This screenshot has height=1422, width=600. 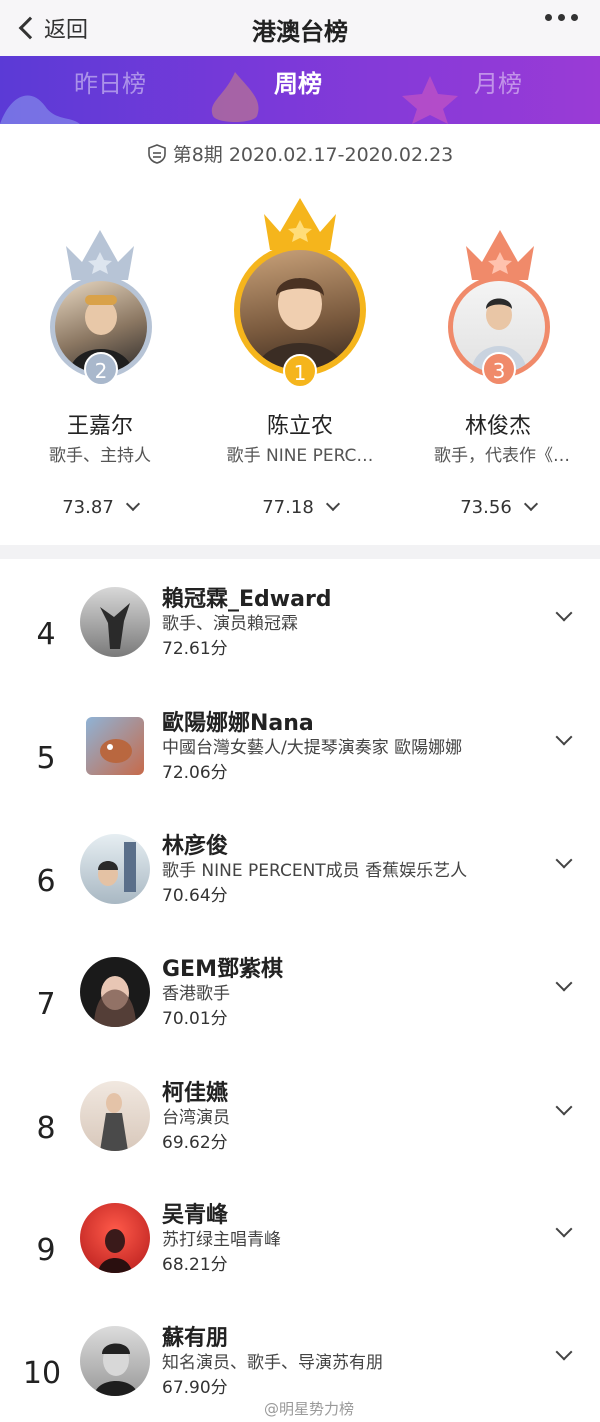 What do you see at coordinates (288, 507) in the screenshot?
I see `score-value: 77.18` at bounding box center [288, 507].